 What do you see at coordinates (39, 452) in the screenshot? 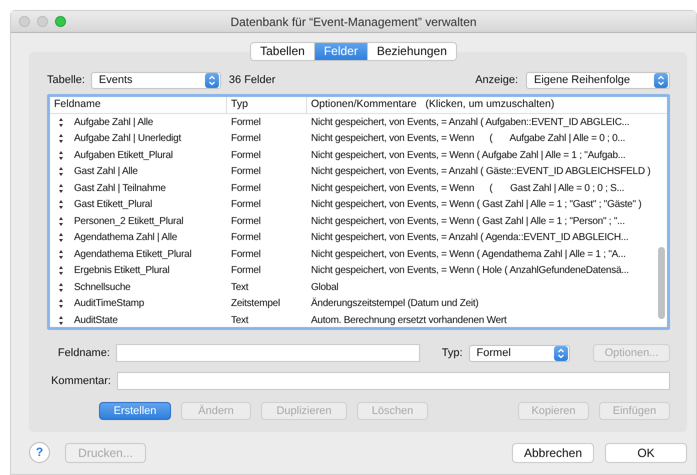
I see `help-button: ?` at bounding box center [39, 452].